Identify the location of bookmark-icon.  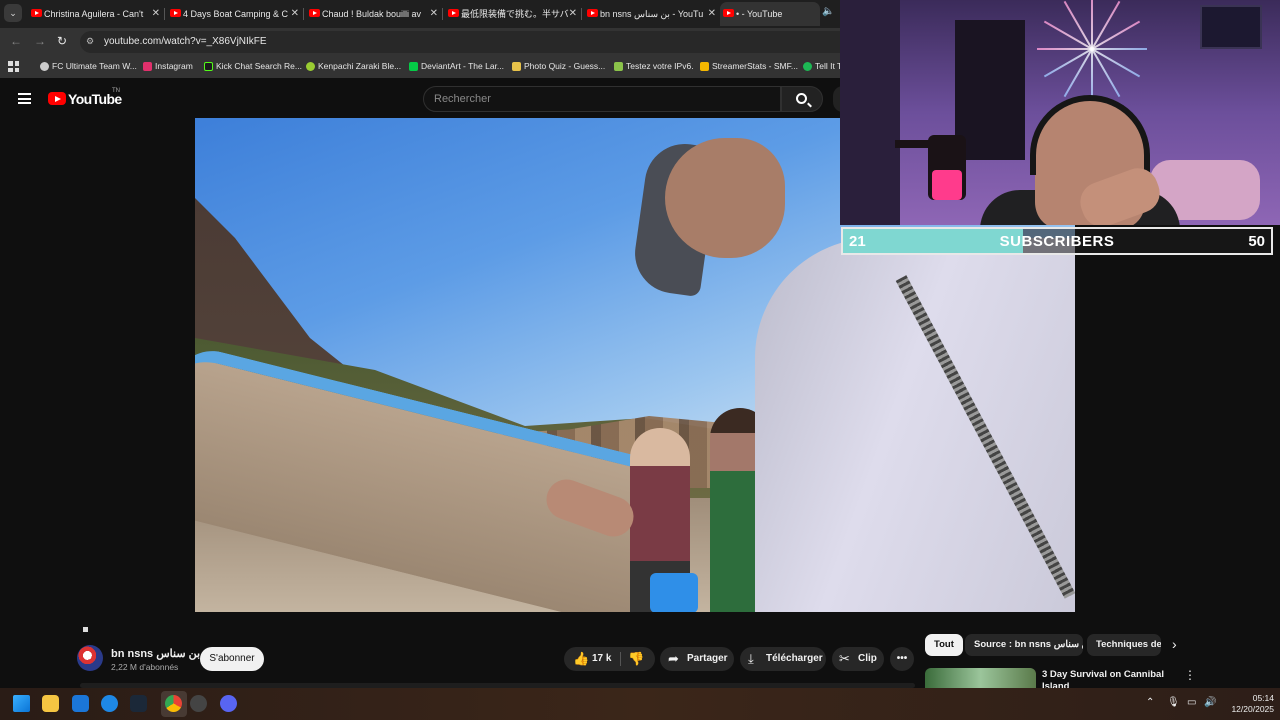
(516, 66).